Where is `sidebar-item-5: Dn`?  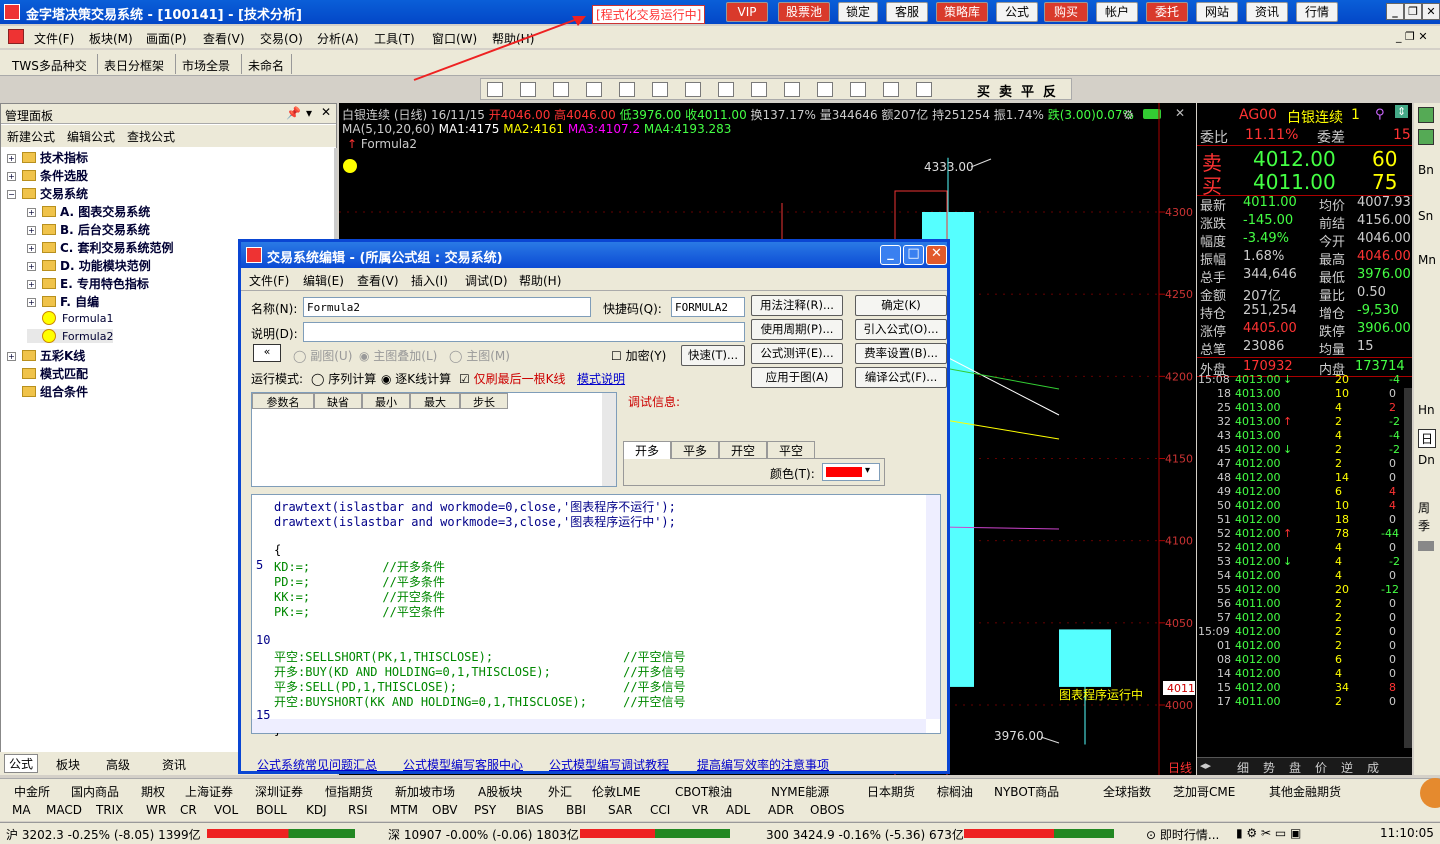 sidebar-item-5: Dn is located at coordinates (1426, 460).